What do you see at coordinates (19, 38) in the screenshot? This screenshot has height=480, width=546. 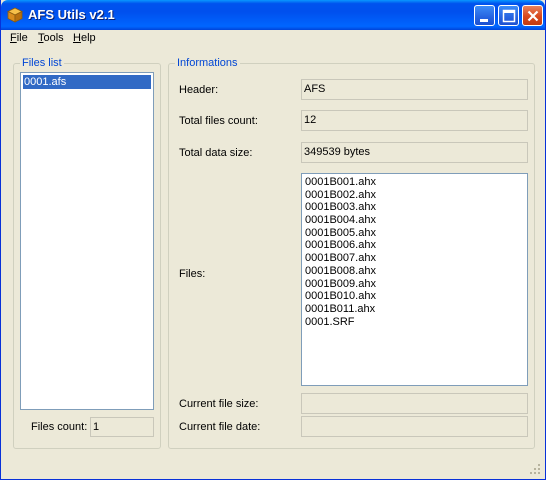 I see `menu-file: File` at bounding box center [19, 38].